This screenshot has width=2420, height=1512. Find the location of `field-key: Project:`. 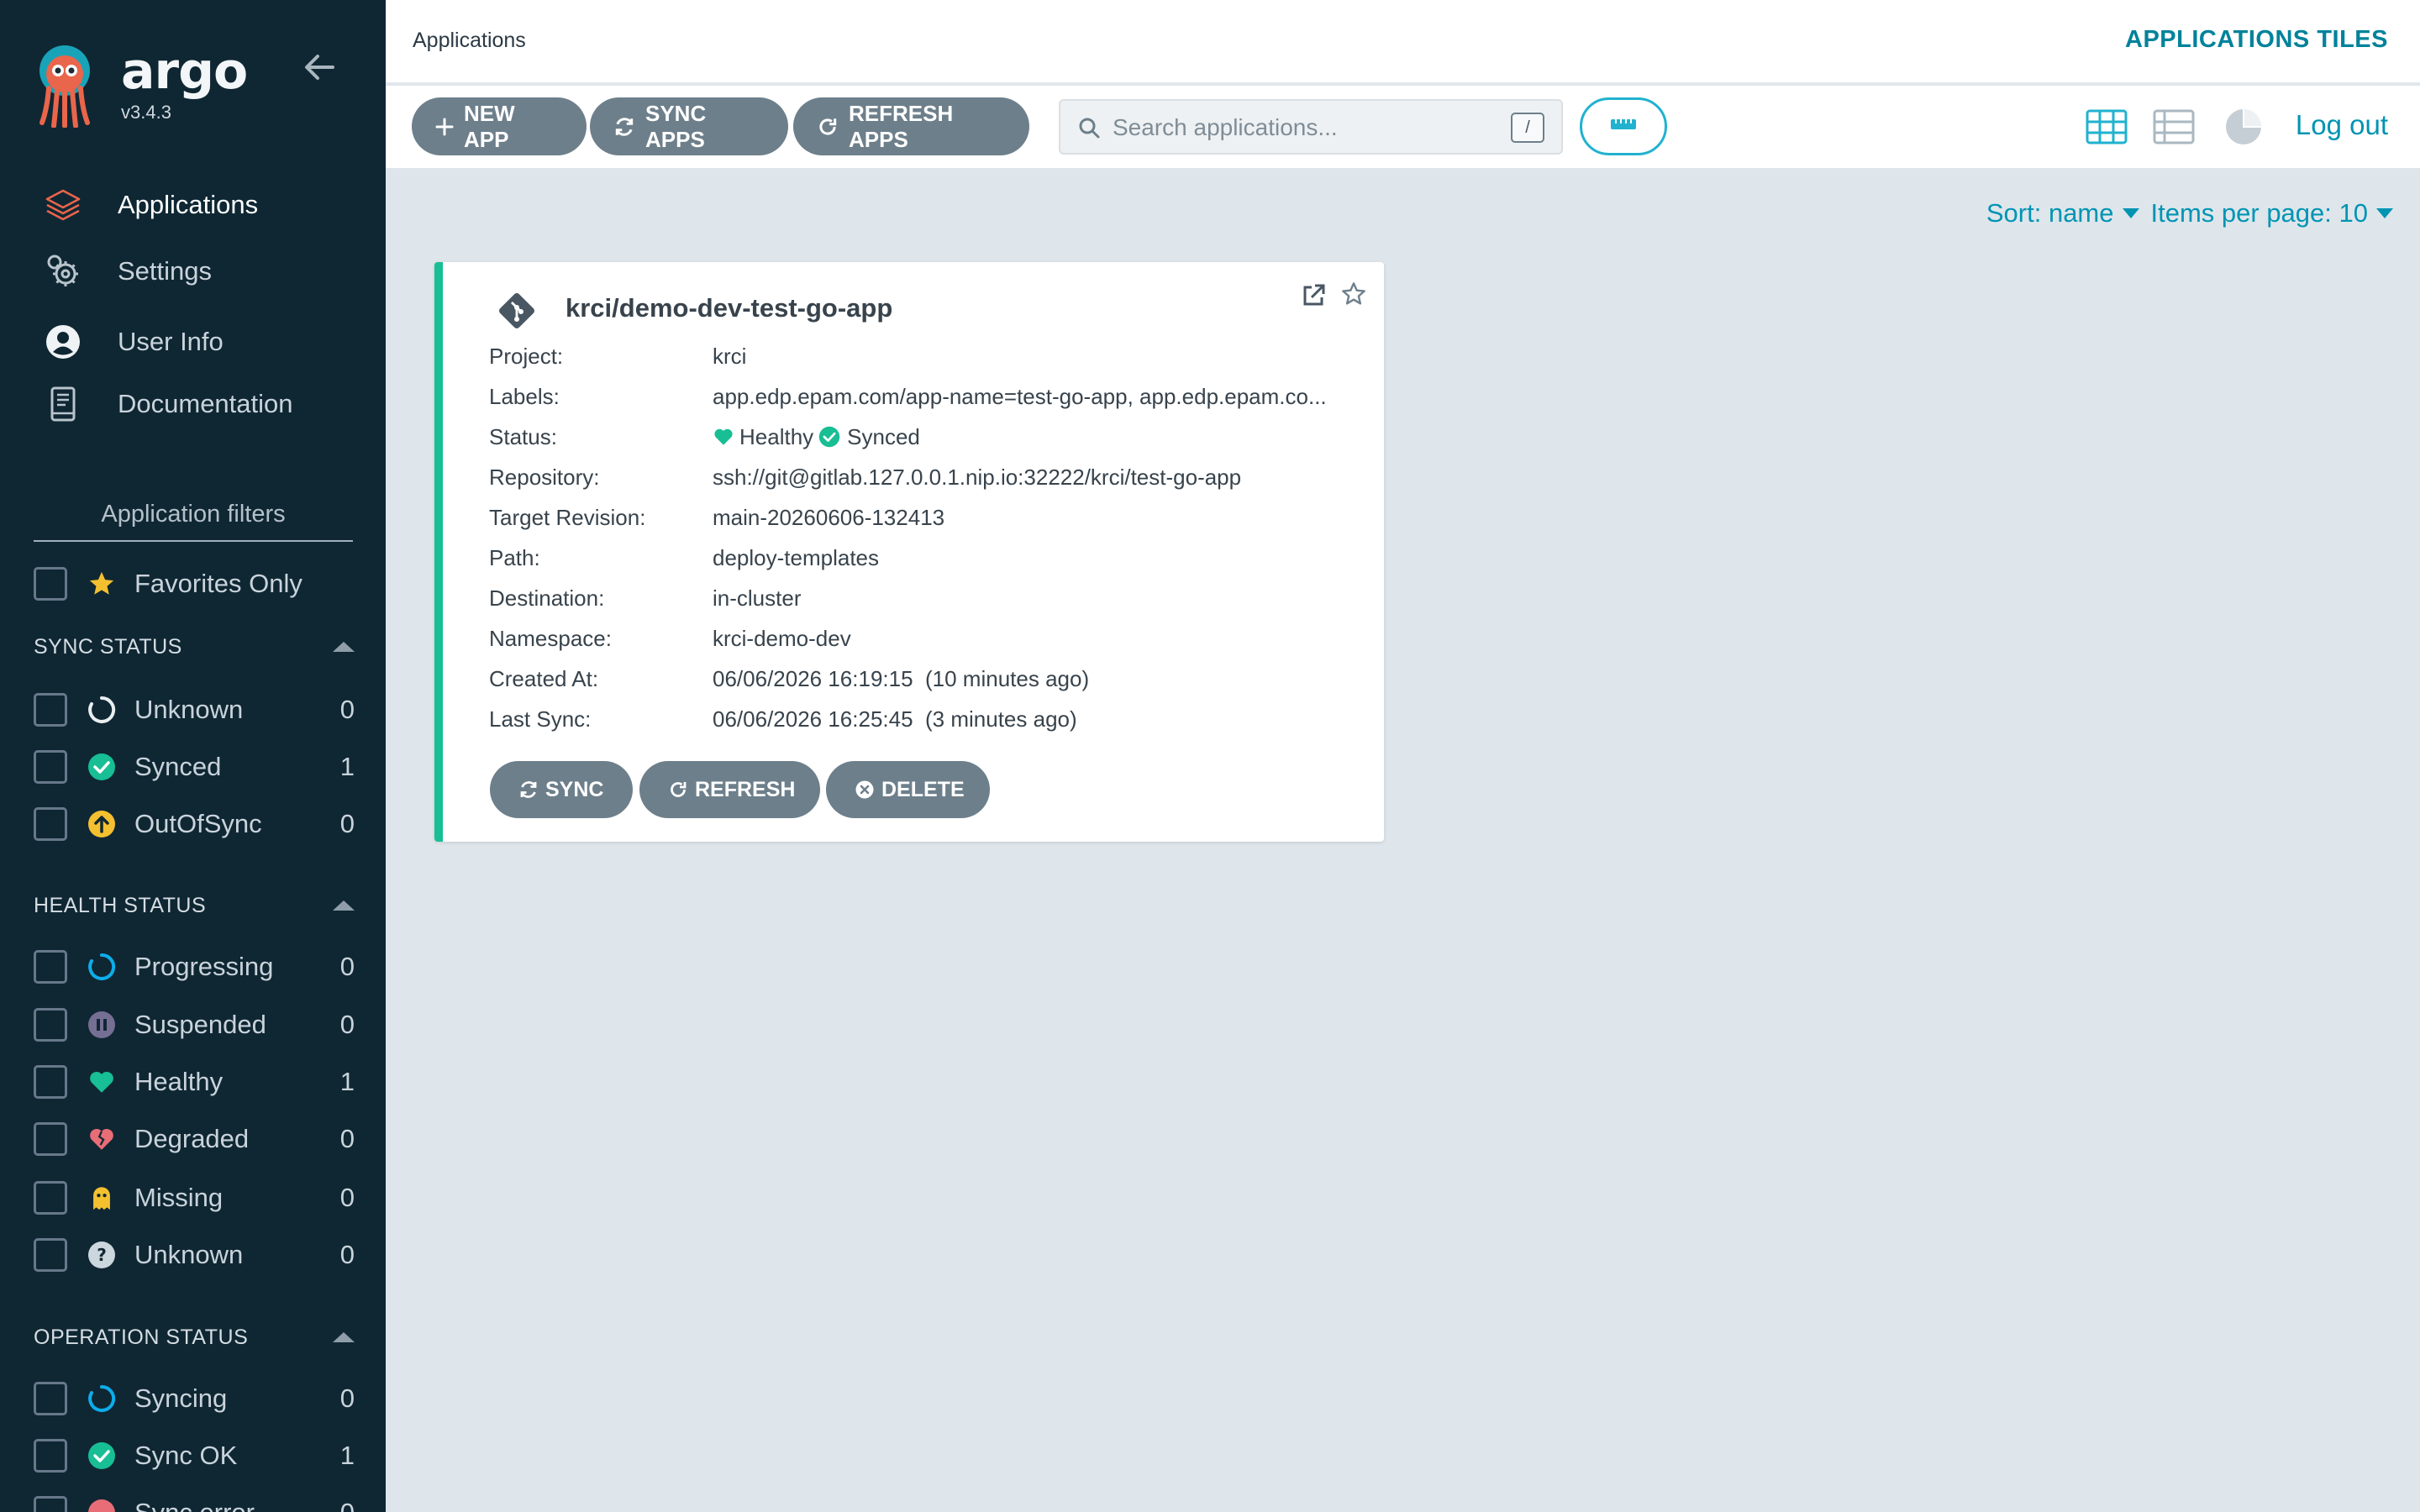

field-key: Project: is located at coordinates (526, 356).